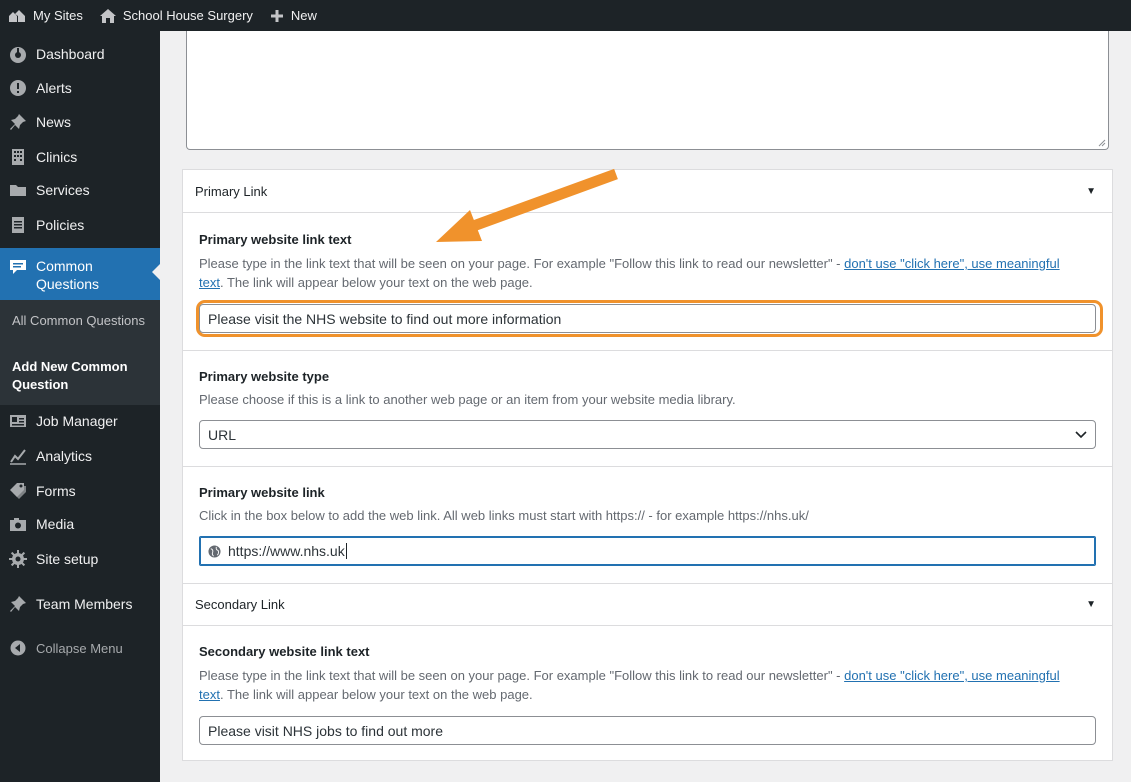 The width and height of the screenshot is (1131, 782). I want to click on site-name-menu: School House Surgery, so click(176, 15).